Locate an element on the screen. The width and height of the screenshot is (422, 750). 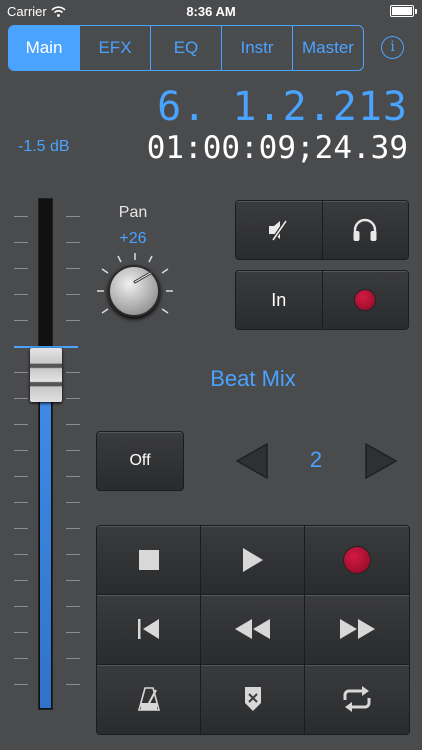
input-monitor-button: In is located at coordinates (279, 300).